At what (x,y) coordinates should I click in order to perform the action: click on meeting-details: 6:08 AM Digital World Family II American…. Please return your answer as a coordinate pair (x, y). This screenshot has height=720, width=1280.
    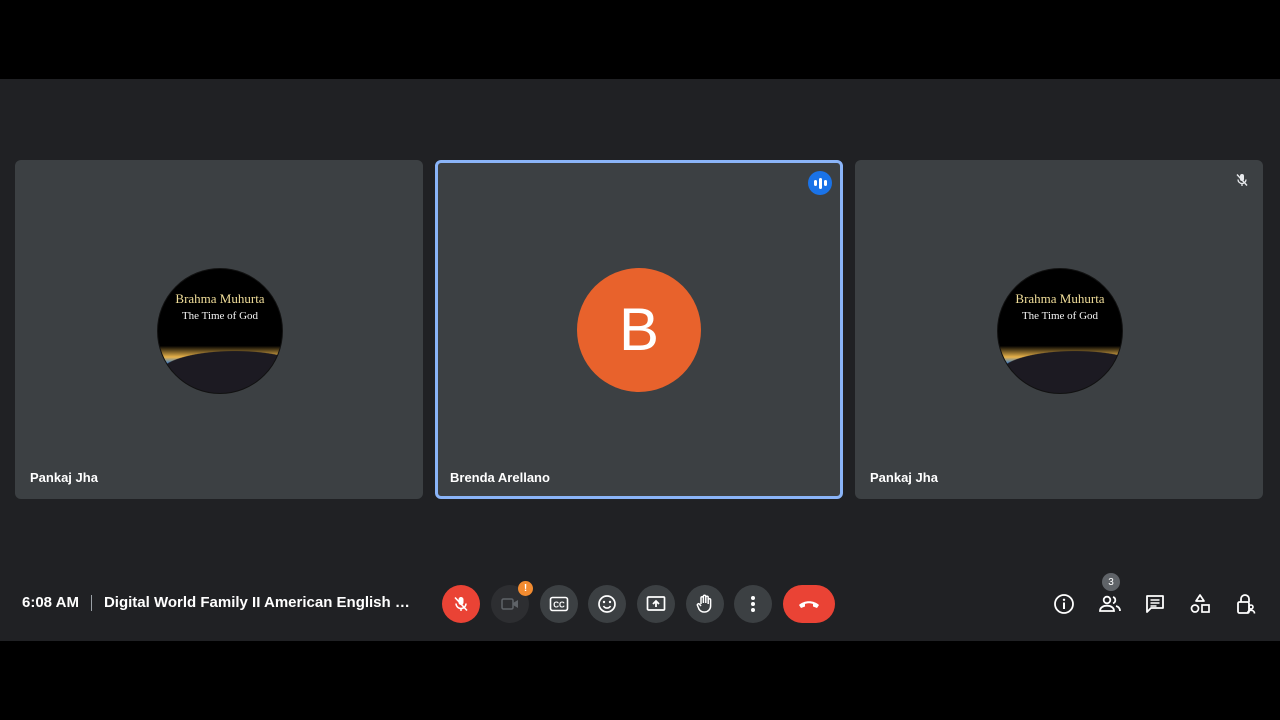
    Looking at the image, I should click on (219, 602).